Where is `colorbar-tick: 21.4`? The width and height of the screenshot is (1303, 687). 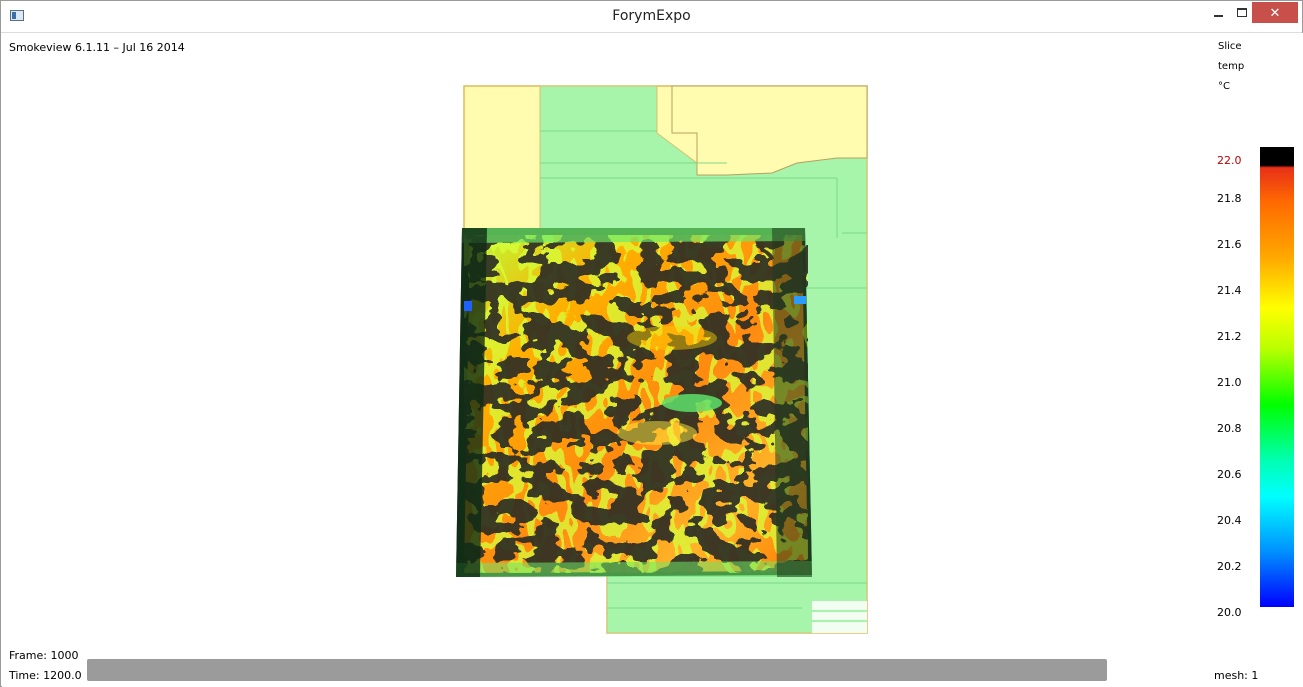
colorbar-tick: 21.4 is located at coordinates (1229, 290).